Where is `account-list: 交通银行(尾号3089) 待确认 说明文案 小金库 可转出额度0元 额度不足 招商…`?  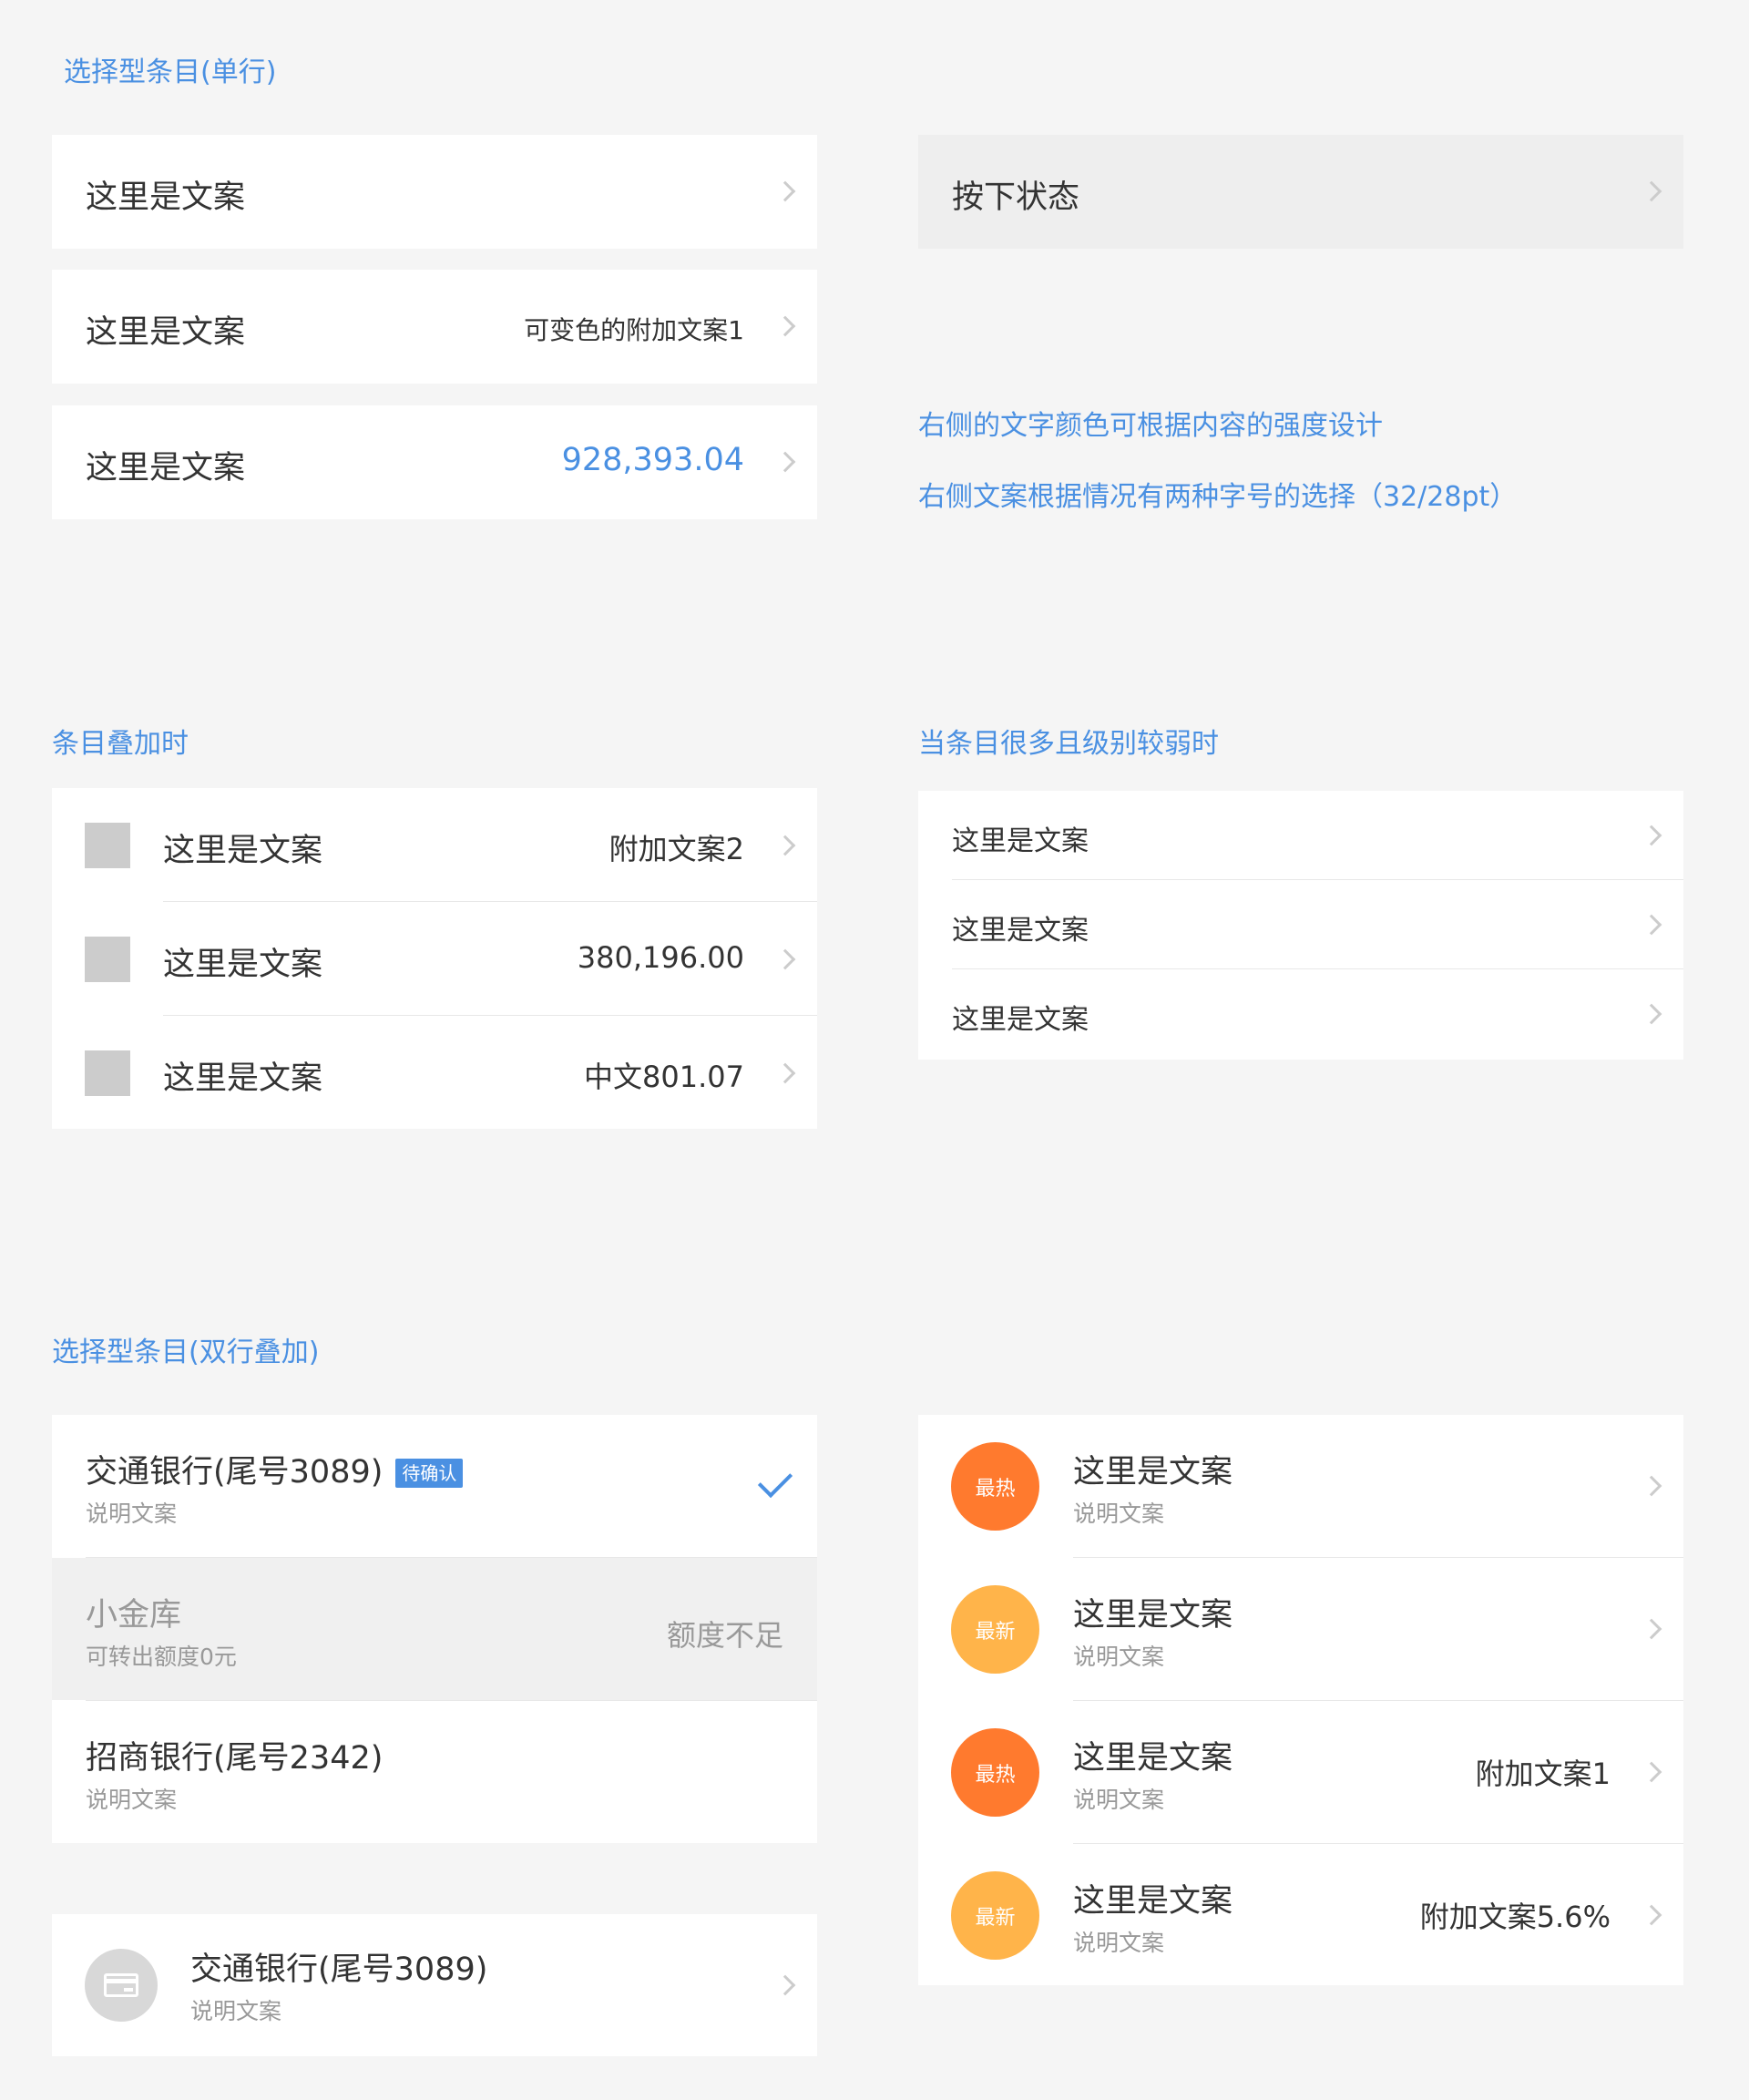
account-list: 交通银行(尾号3089) 待确认 说明文案 小金库 可转出额度0元 额度不足 招商… is located at coordinates (434, 1629).